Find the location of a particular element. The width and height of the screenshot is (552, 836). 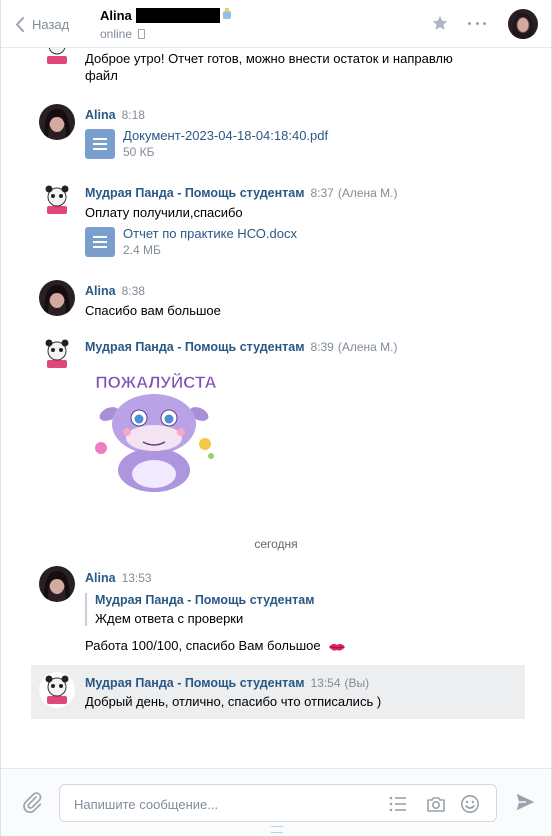

mobile-icon is located at coordinates (142, 34).